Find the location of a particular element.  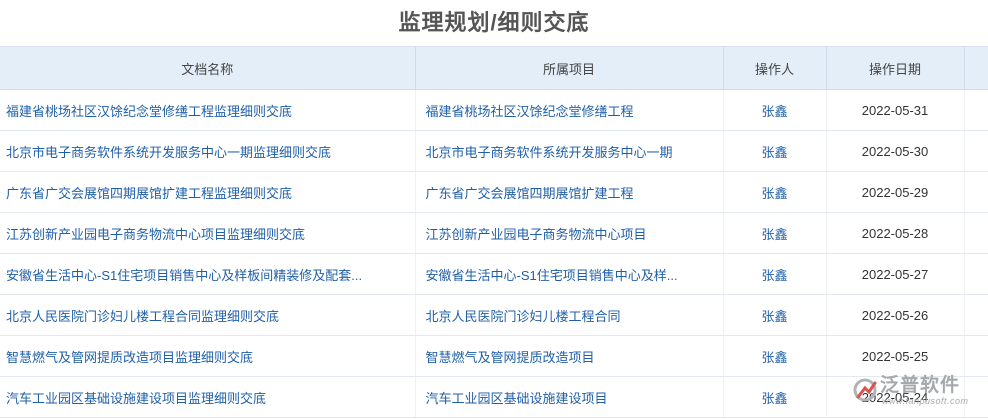

operation-date: 2022-05-28 is located at coordinates (895, 233).